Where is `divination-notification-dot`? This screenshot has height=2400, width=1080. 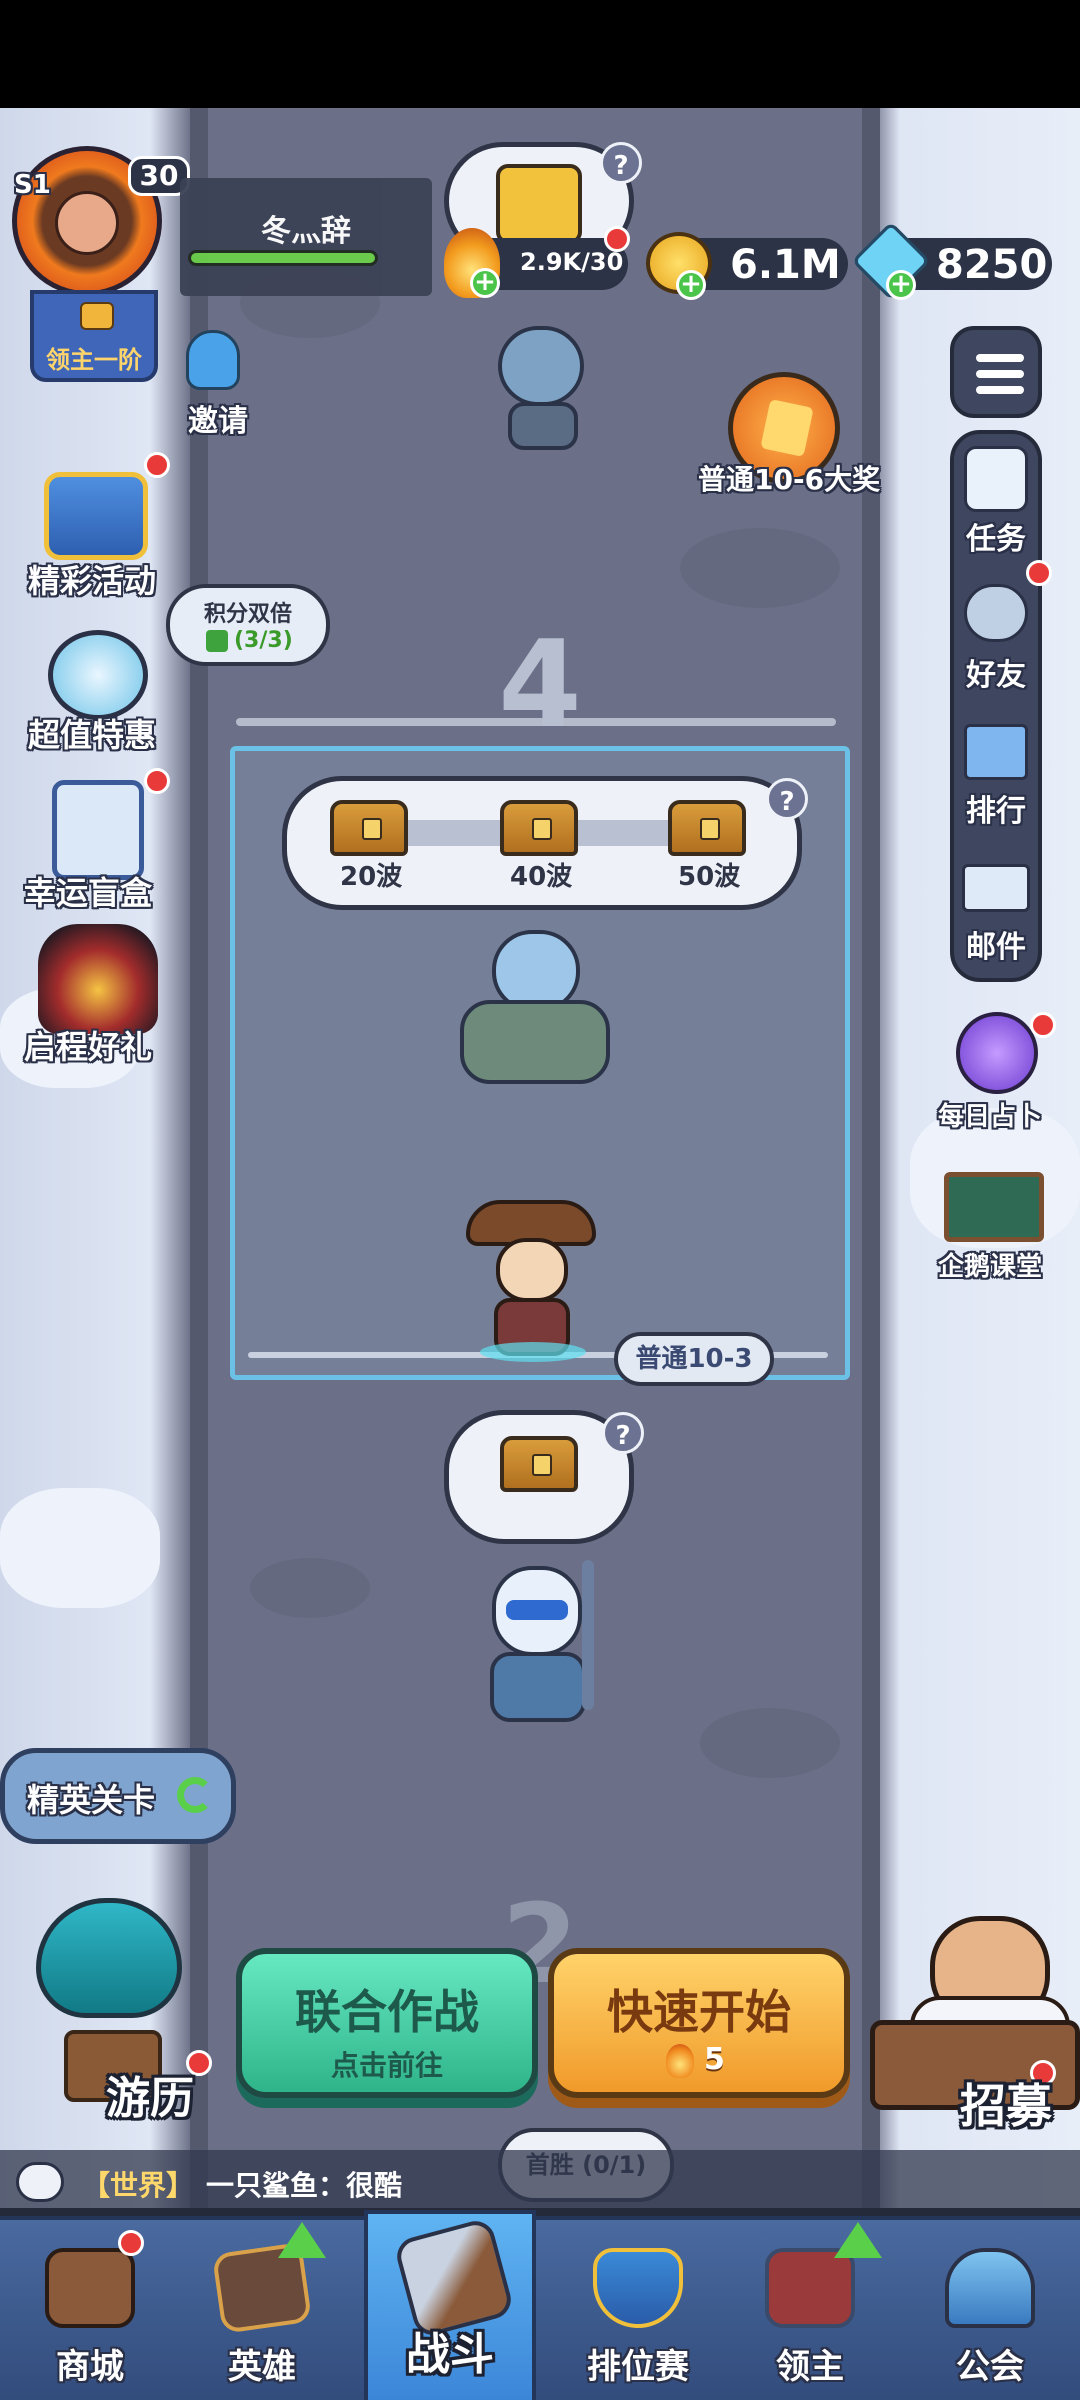 divination-notification-dot is located at coordinates (1043, 1025).